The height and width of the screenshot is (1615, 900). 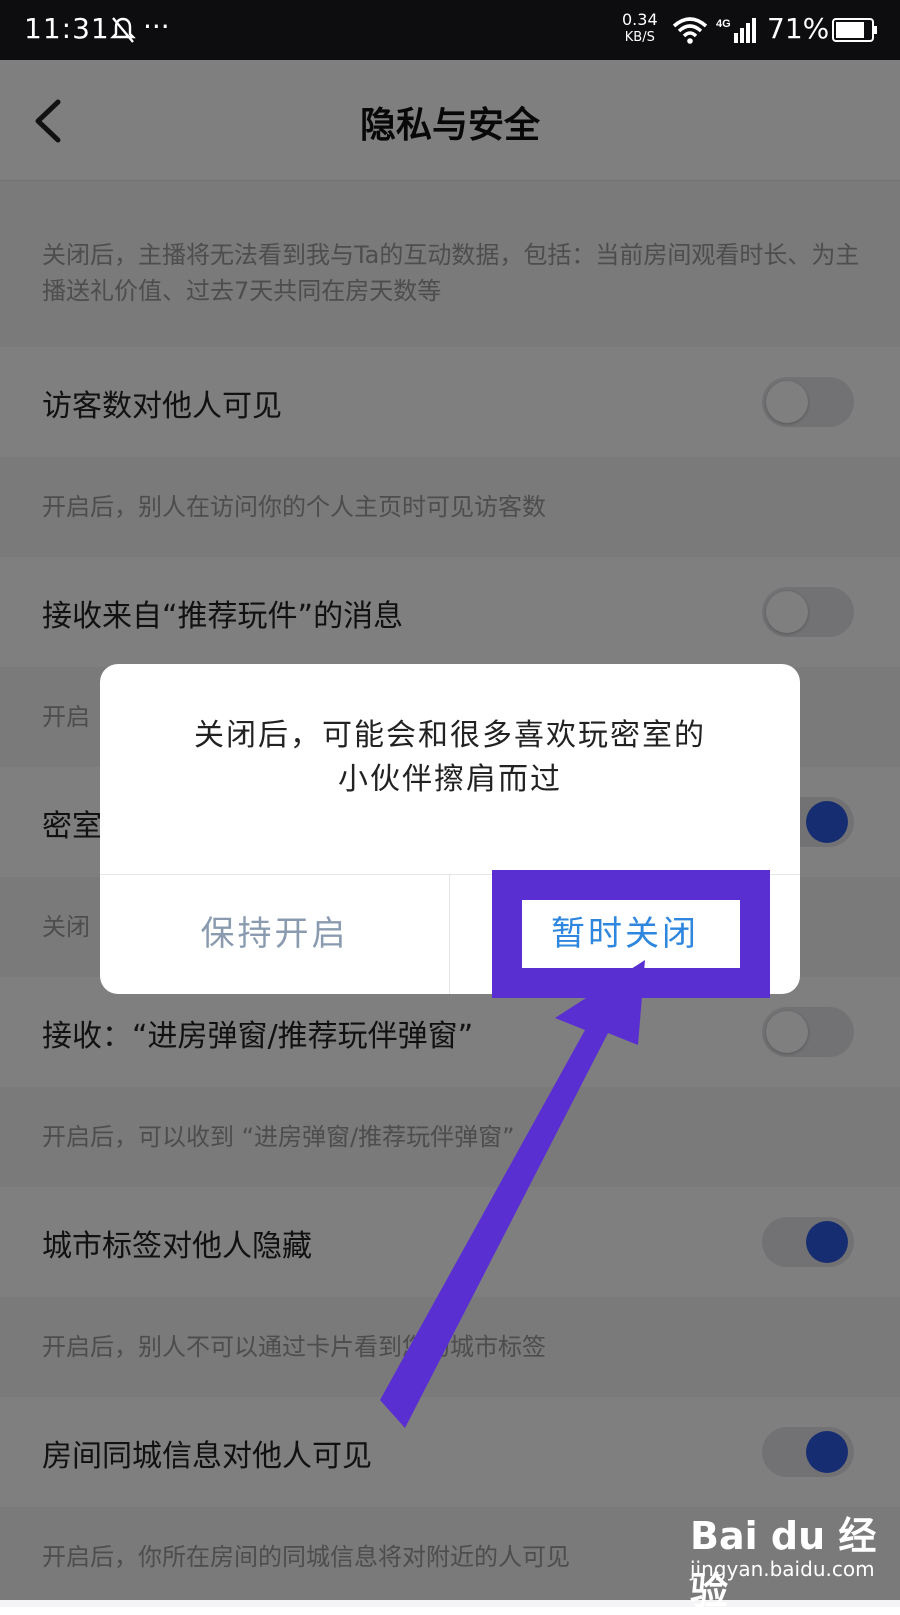 I want to click on dialog-message-line-2: 小伙伴擦肩而过, so click(x=450, y=779).